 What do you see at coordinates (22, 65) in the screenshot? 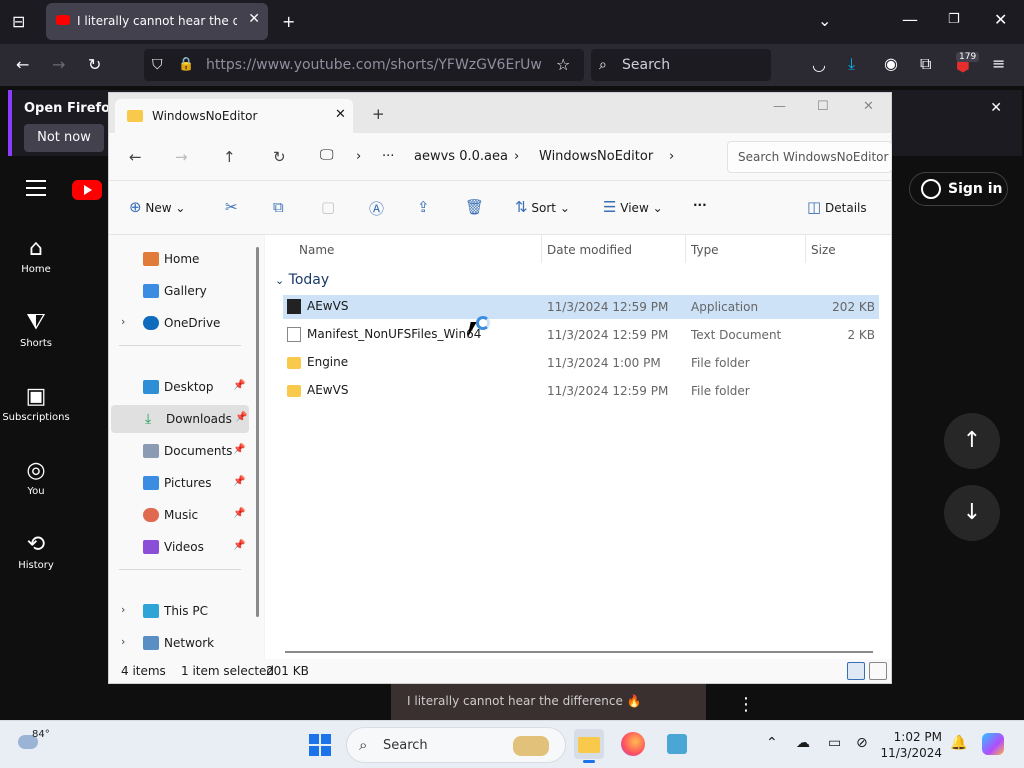
I see `back-icon: ←` at bounding box center [22, 65].